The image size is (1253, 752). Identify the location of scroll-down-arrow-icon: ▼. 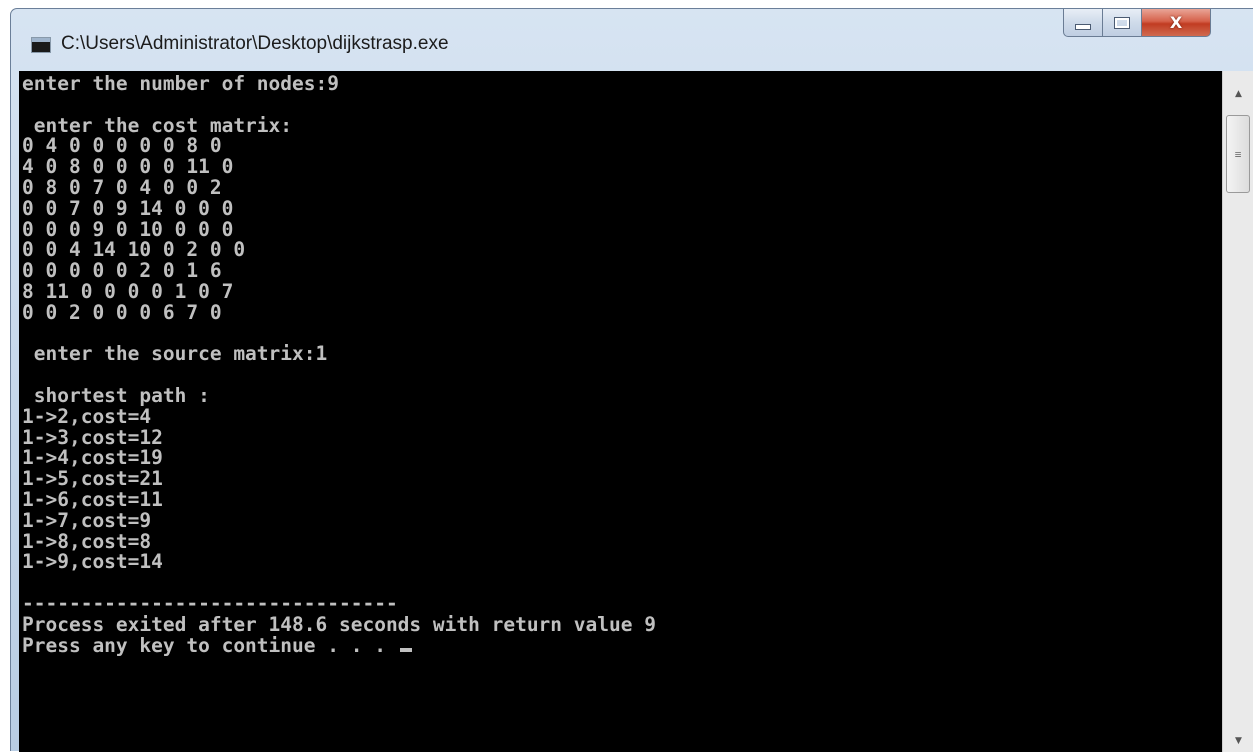
(1238, 741).